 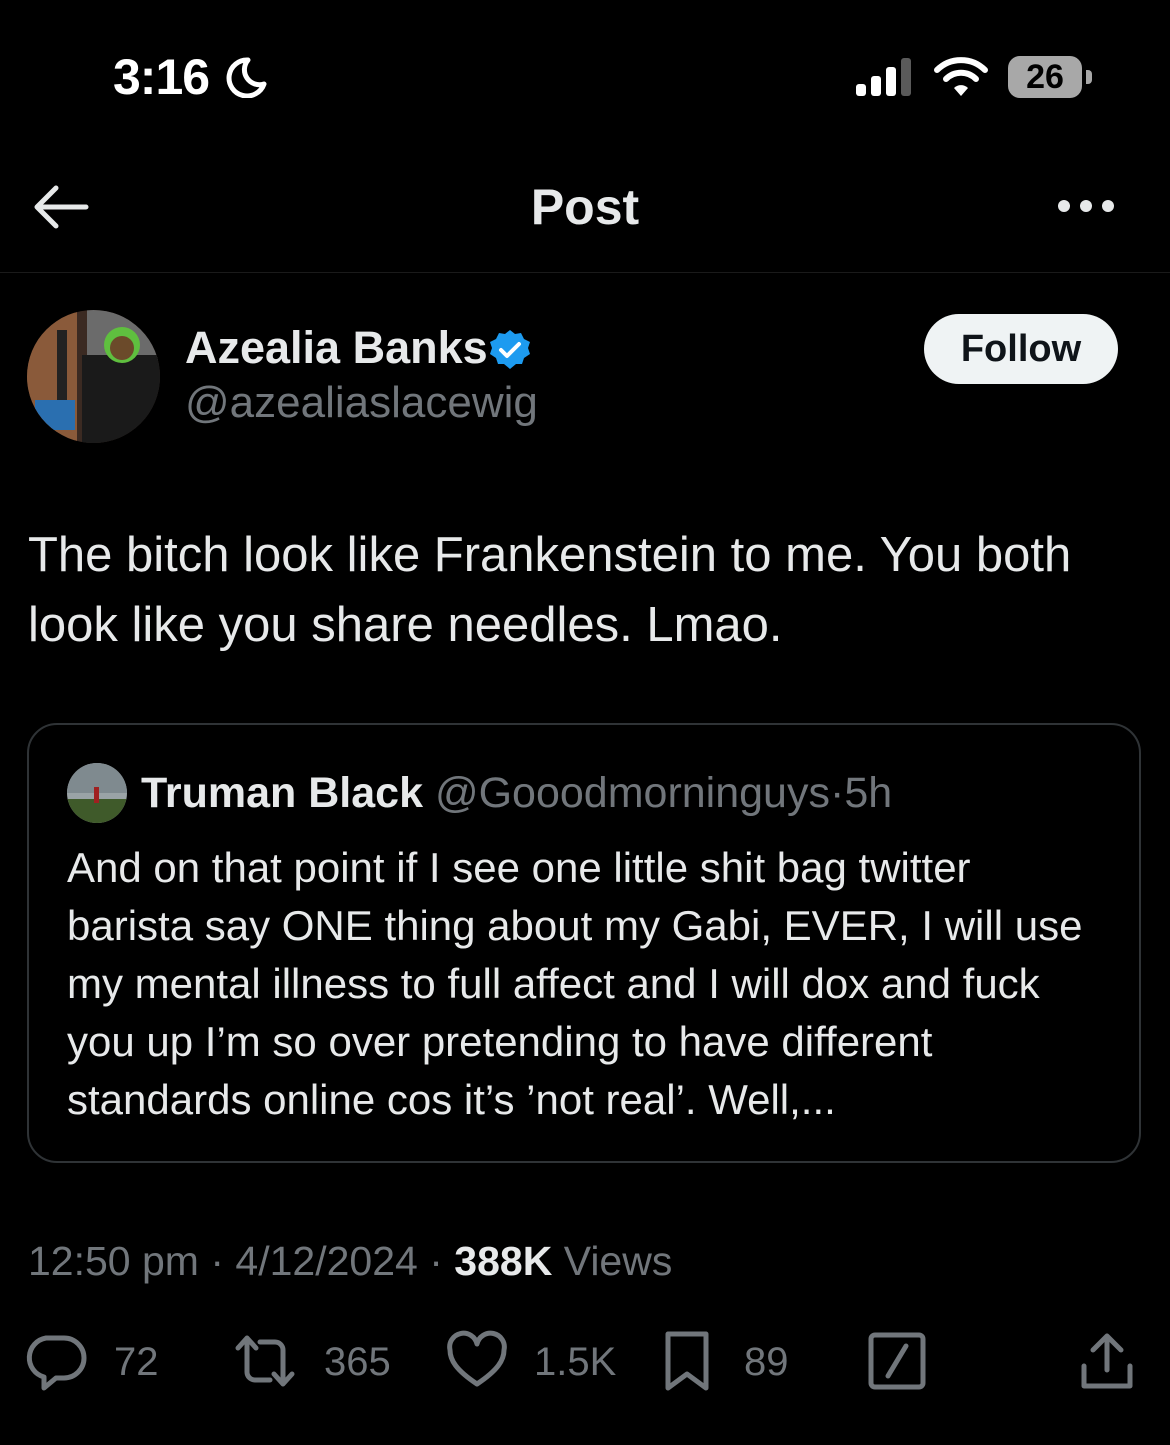 I want to click on author-avatar, so click(x=93, y=376).